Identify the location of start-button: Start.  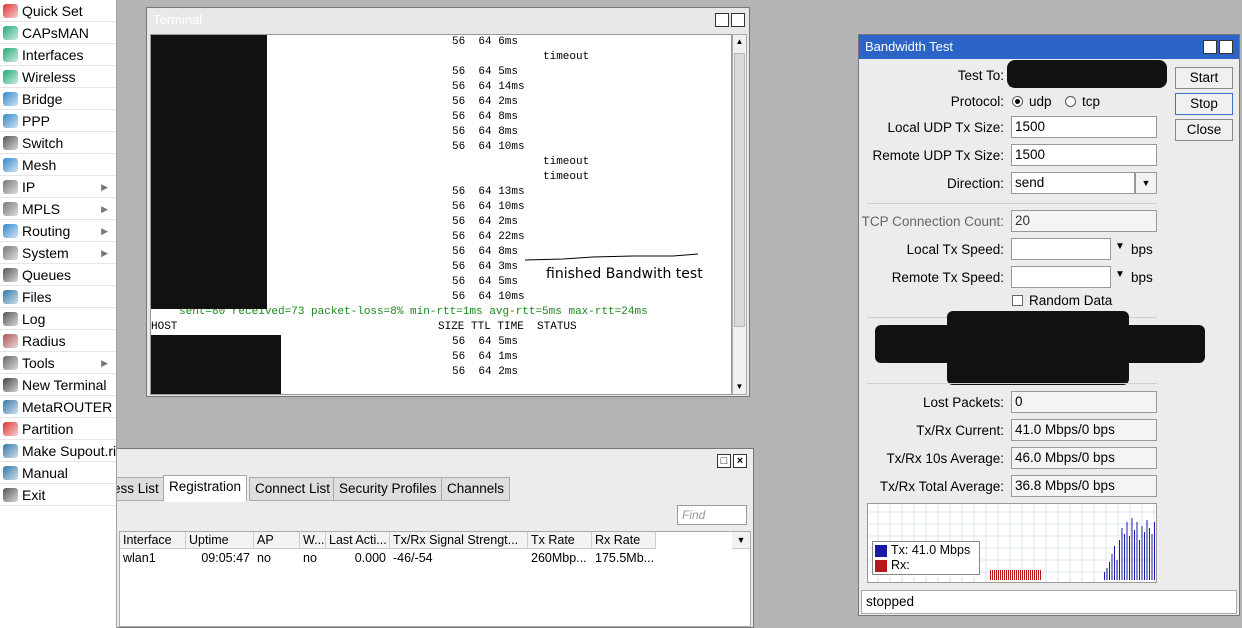
(1204, 78).